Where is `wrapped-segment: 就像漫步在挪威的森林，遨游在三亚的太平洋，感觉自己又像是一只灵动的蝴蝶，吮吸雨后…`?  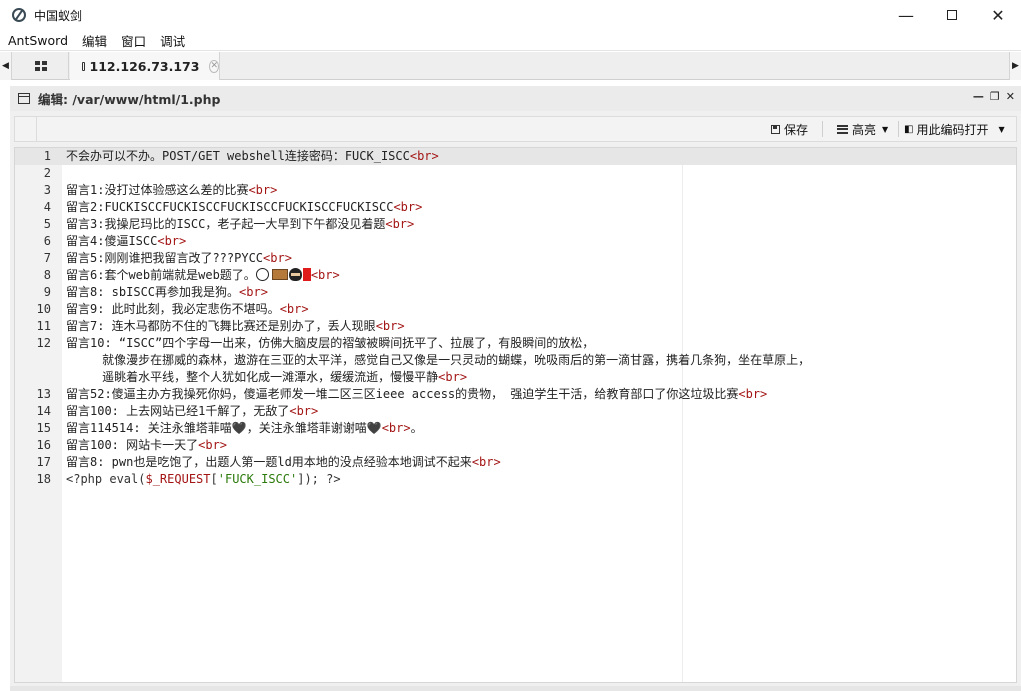
wrapped-segment: 就像漫步在挪威的森林，遨游在三亚的太平洋，感觉自己又像是一只灵动的蝴蝶，吮吸雨后… is located at coordinates (438, 360).